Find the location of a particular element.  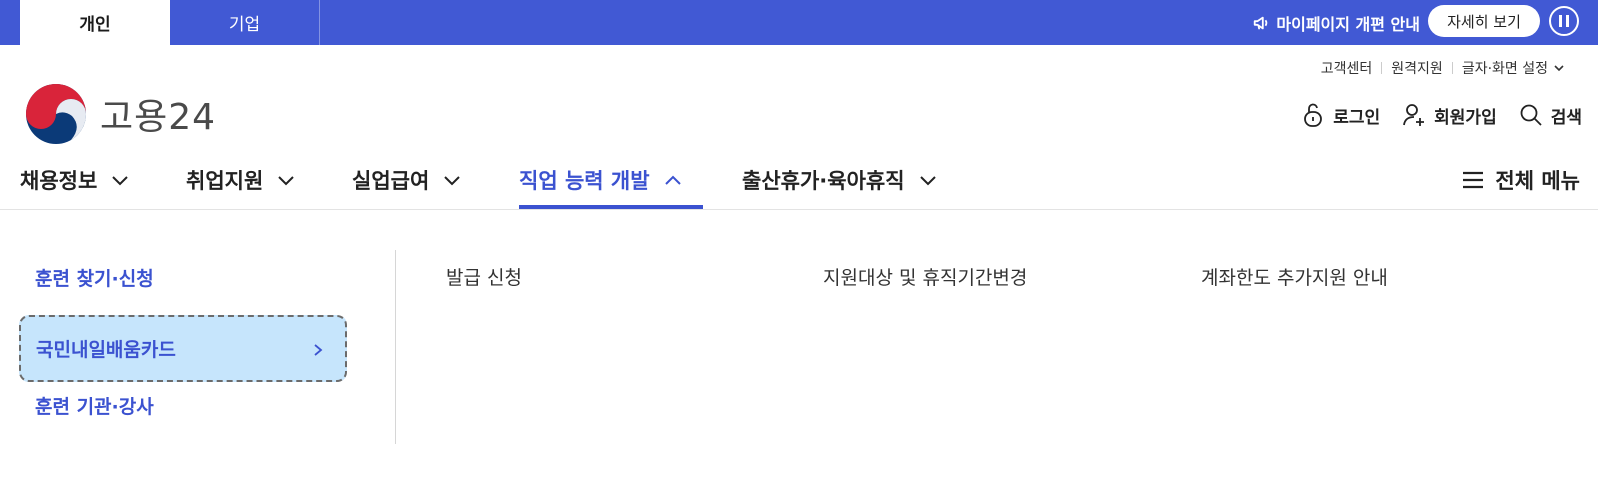

main-navigation: 채용정보 취업지원 실업급여 직업 능력 개발 출산휴가·육아휴직 전체 메뉴 is located at coordinates (799, 180).